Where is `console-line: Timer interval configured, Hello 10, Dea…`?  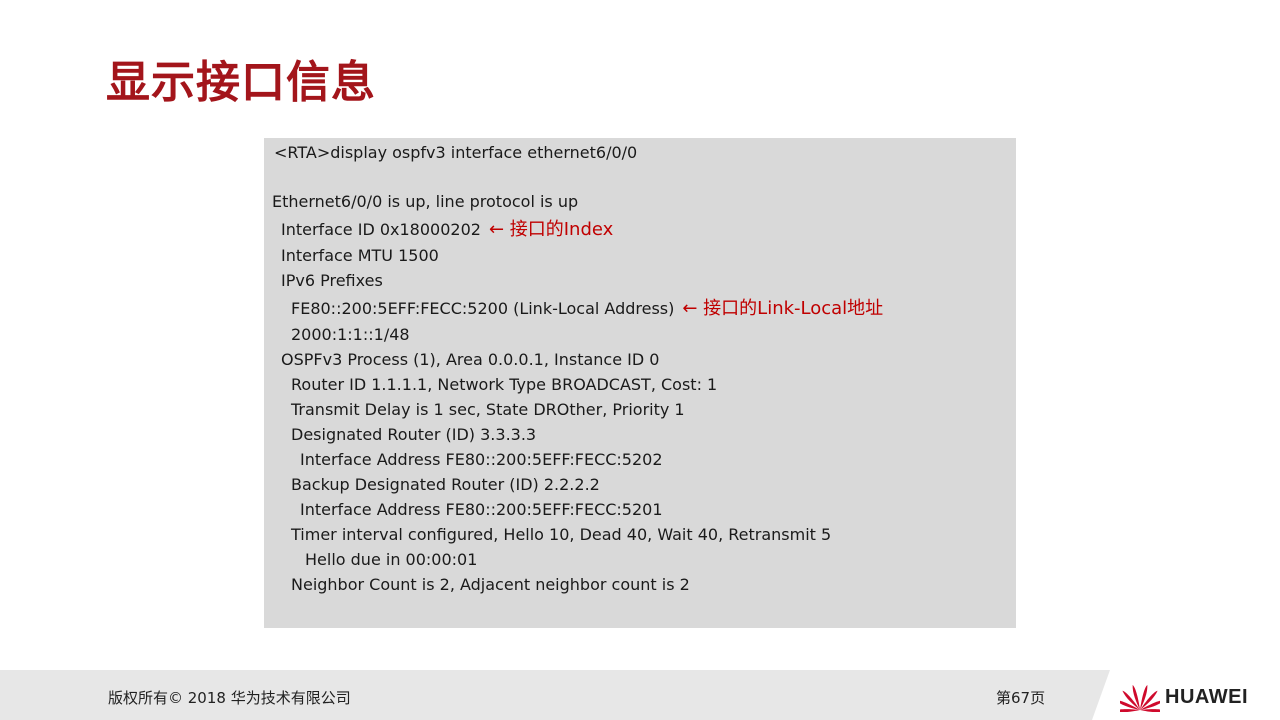 console-line: Timer interval configured, Hello 10, Dea… is located at coordinates (561, 535).